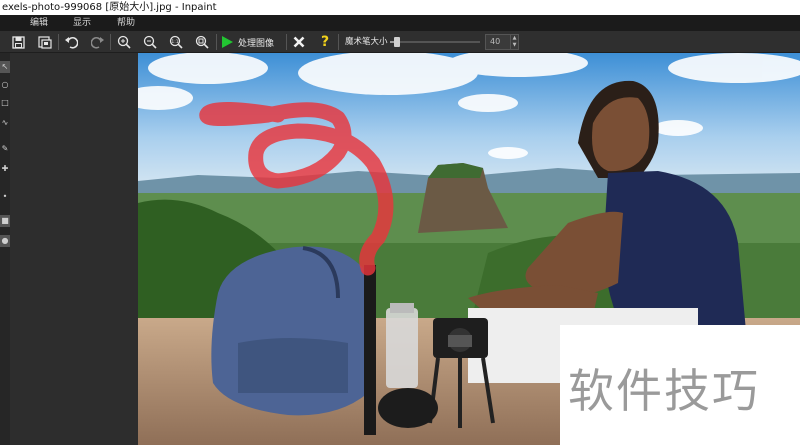 Image resolution: width=800 pixels, height=445 pixels. I want to click on menu-edit: 编辑, so click(39, 23).